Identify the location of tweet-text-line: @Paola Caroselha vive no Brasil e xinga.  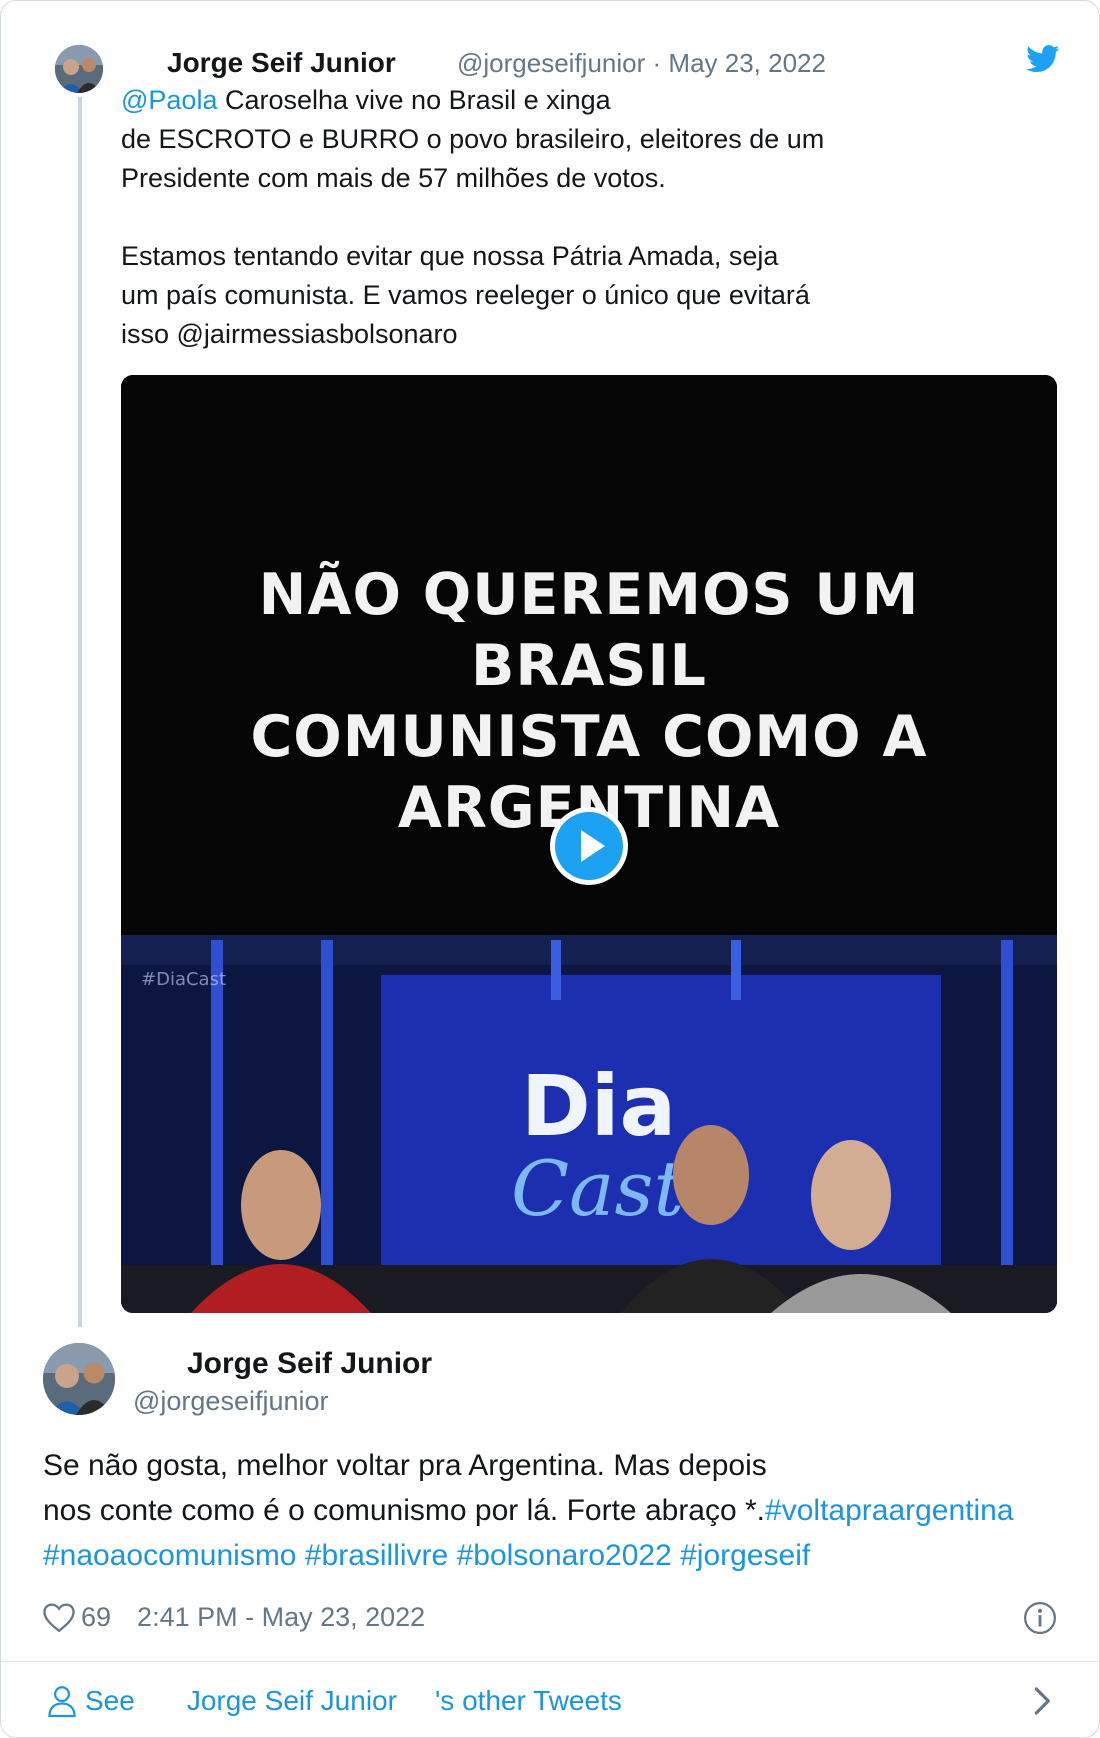
(571, 100).